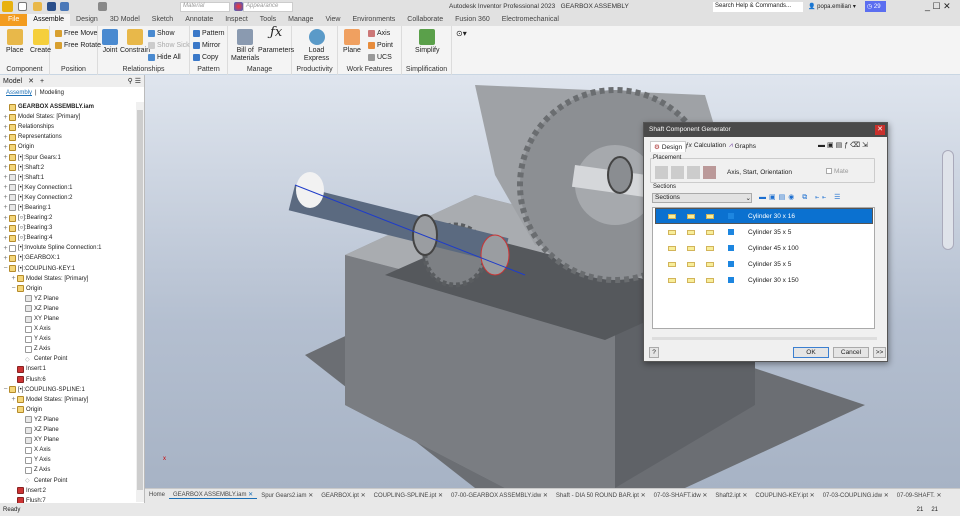 This screenshot has height=516, width=960. Describe the element at coordinates (938, 6) in the screenshot. I see `window-controls: _ ☐ ✕` at that location.